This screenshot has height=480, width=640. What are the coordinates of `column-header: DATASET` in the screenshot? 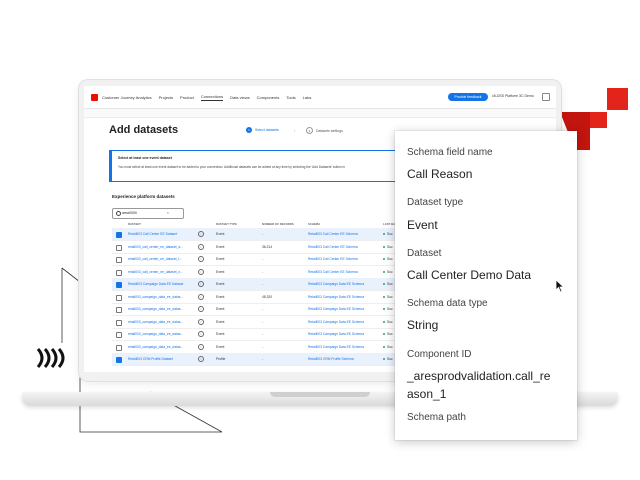 It's located at (134, 224).